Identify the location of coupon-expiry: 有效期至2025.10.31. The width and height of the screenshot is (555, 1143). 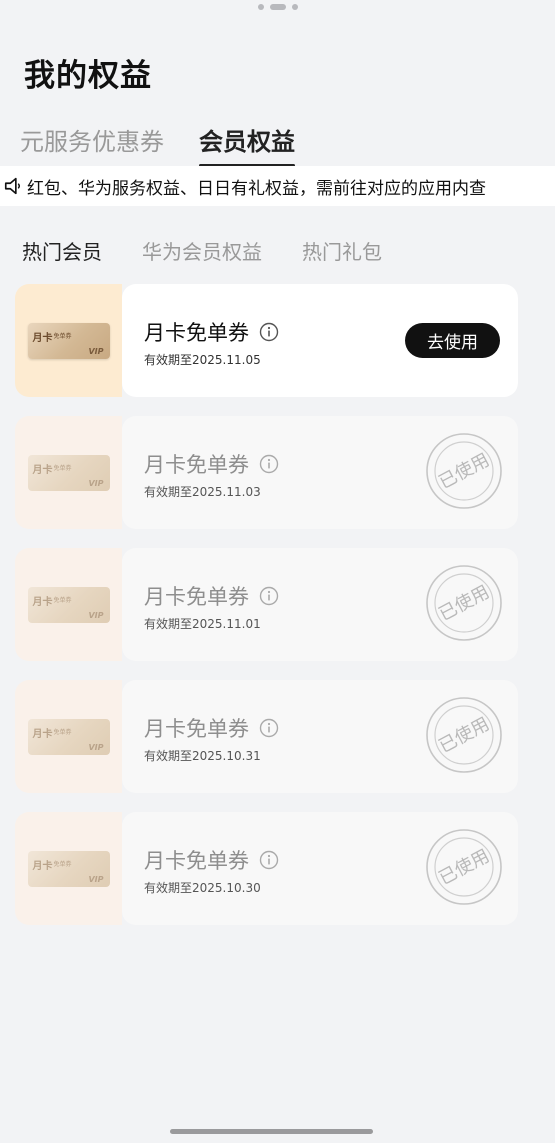
(202, 756).